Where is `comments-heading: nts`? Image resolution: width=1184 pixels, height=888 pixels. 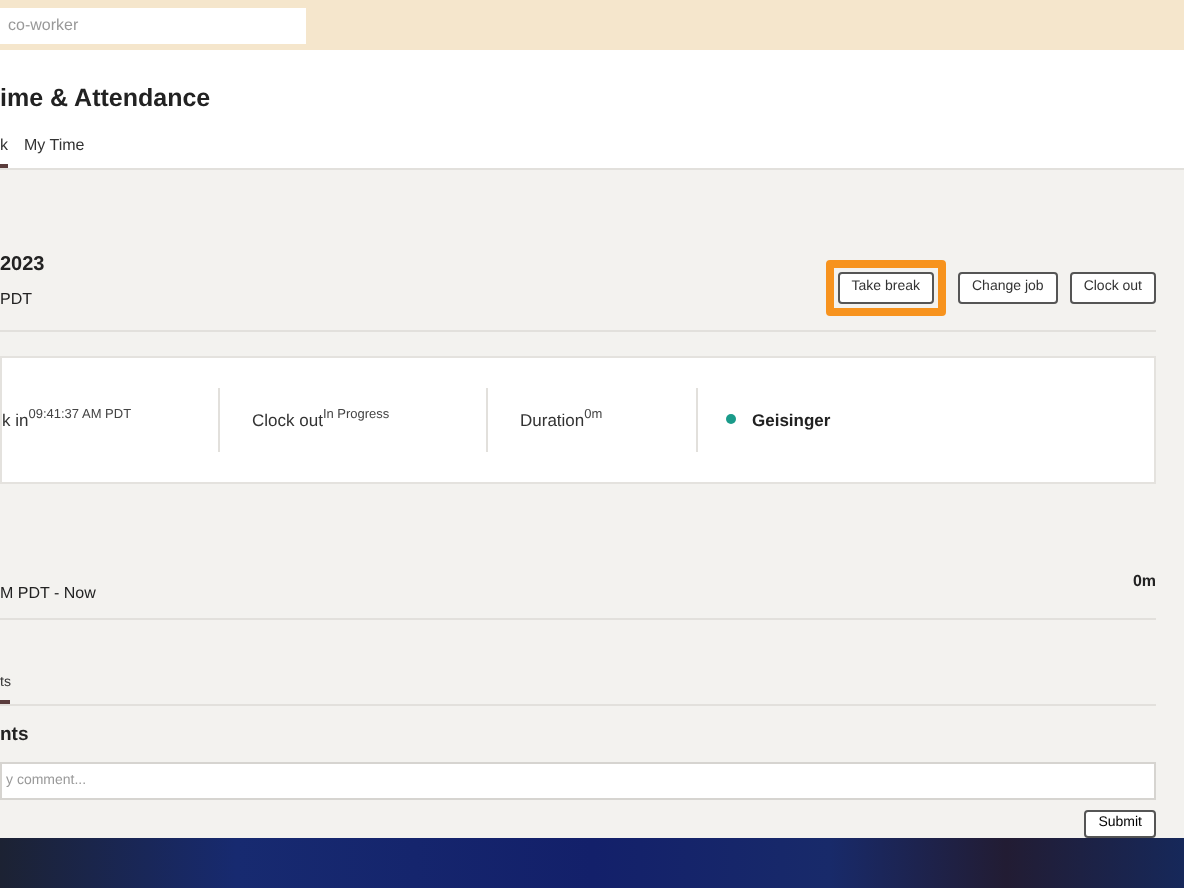
comments-heading: nts is located at coordinates (15, 734).